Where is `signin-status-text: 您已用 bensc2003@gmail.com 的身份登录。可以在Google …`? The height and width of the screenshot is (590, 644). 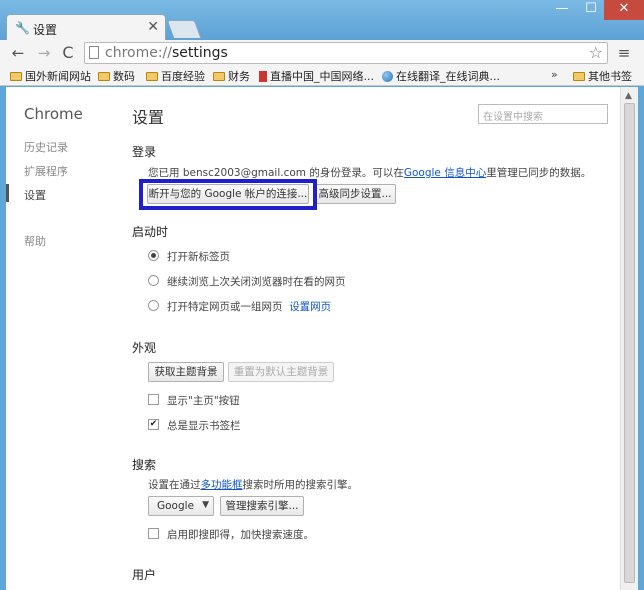 signin-status-text: 您已用 bensc2003@gmail.com 的身份登录。可以在Google … is located at coordinates (370, 173).